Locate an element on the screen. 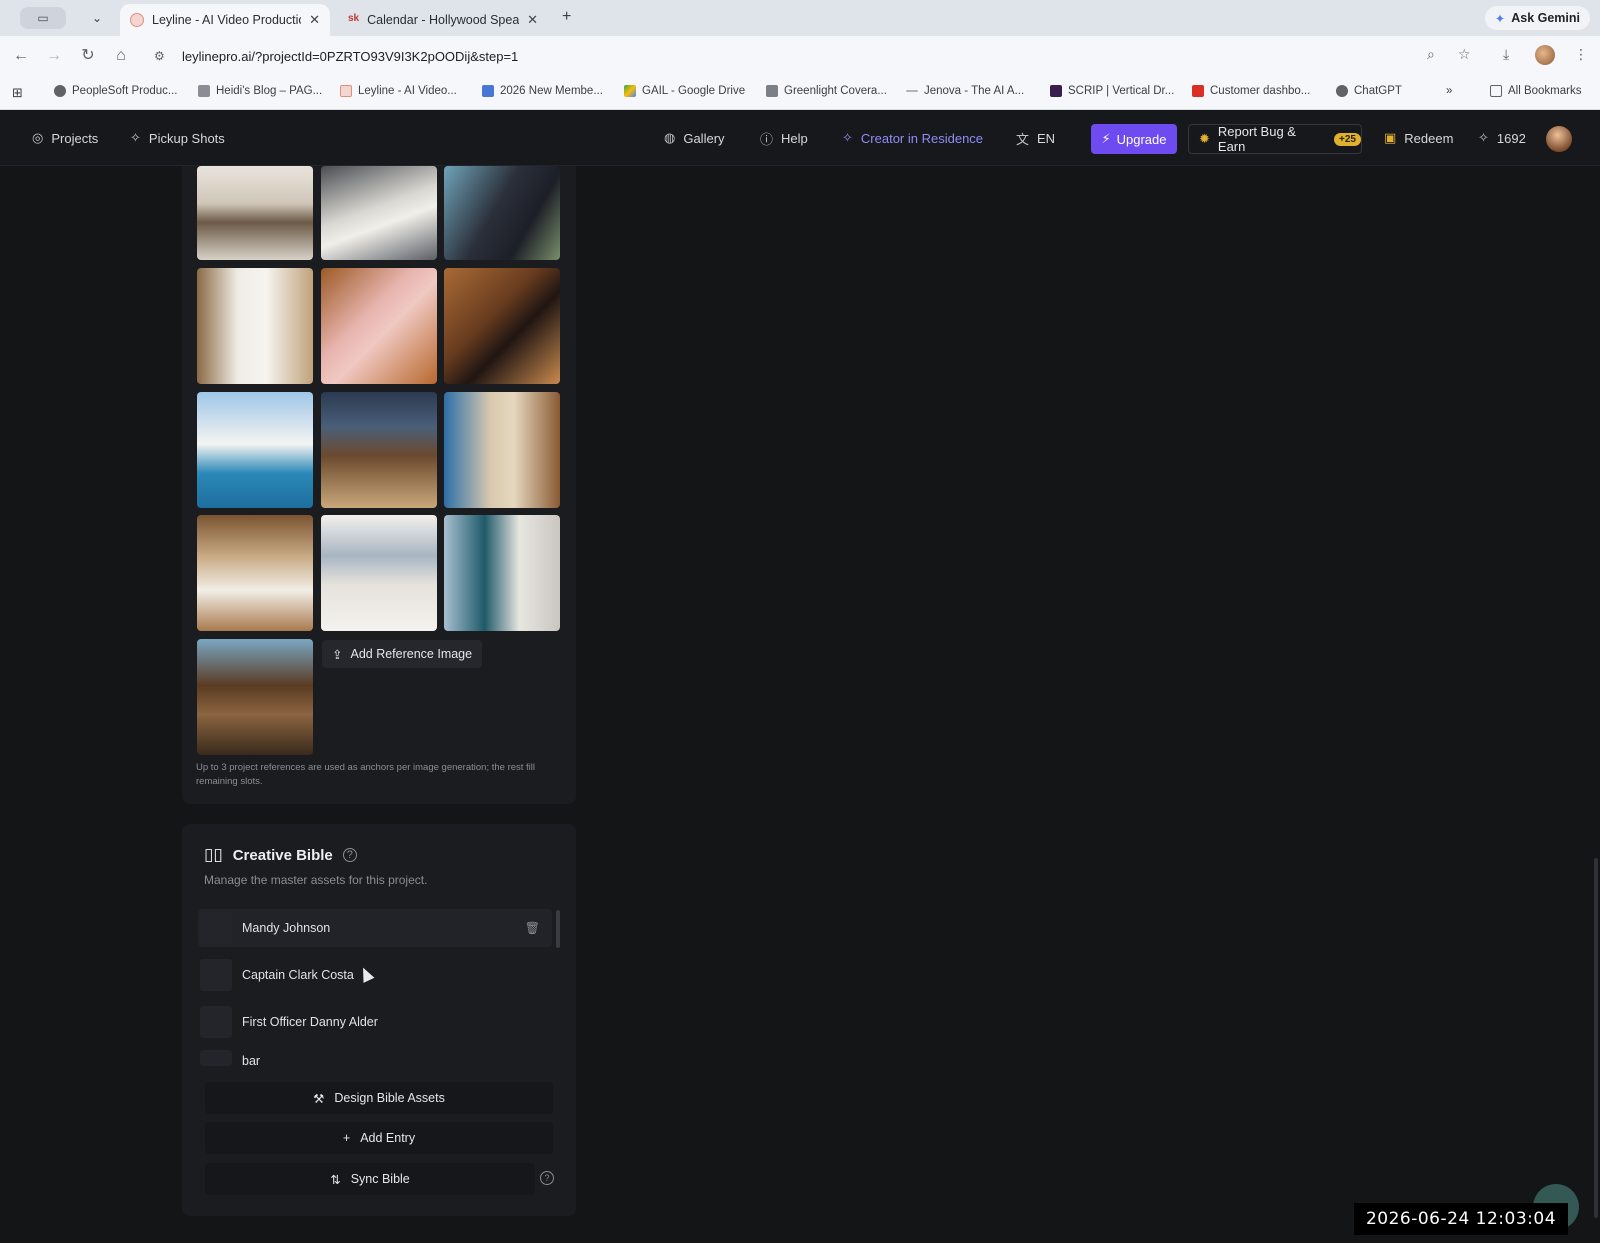 The width and height of the screenshot is (1600, 1243). nav-help: ⓘ Help is located at coordinates (784, 138).